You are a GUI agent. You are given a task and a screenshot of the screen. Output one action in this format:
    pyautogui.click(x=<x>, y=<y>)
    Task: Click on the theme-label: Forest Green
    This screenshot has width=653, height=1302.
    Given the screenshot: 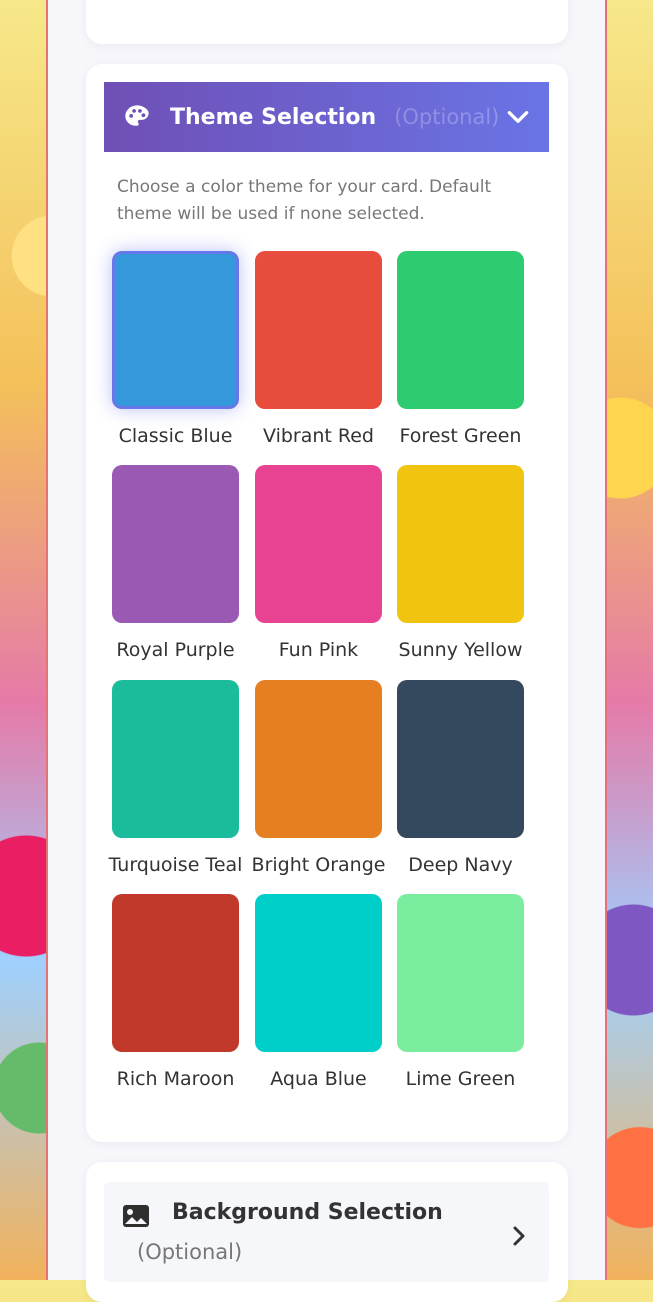 What is the action you would take?
    pyautogui.click(x=460, y=436)
    